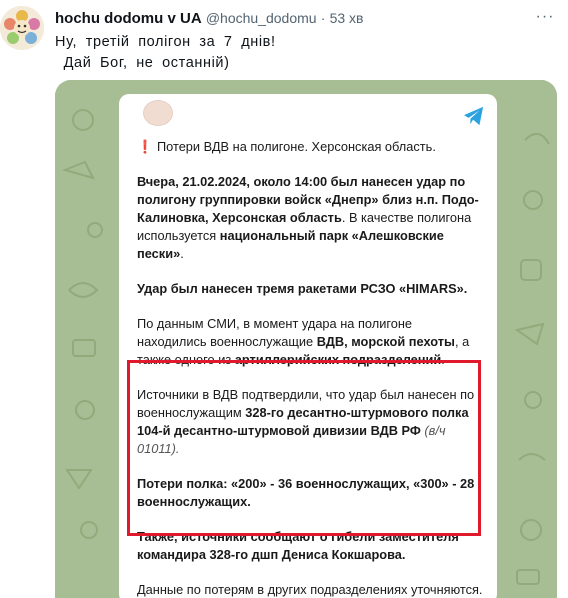 The height and width of the screenshot is (598, 568). What do you see at coordinates (261, 18) in the screenshot?
I see `user-handle: @hochu_dodomu` at bounding box center [261, 18].